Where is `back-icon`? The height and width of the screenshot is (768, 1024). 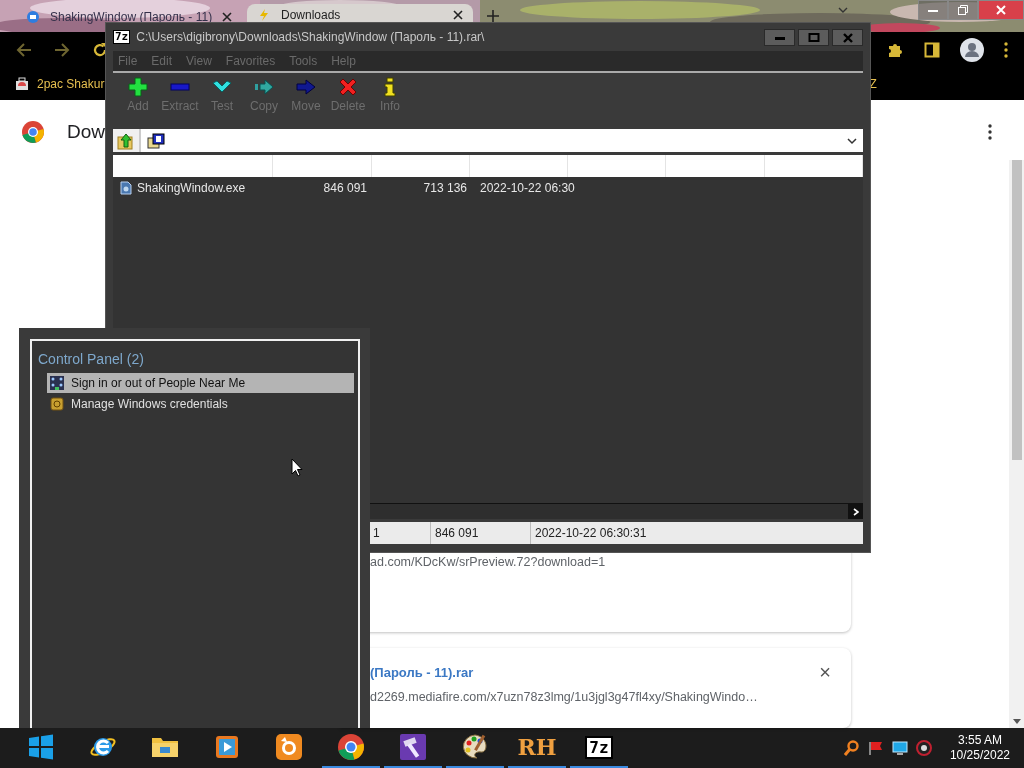
back-icon is located at coordinates (24, 50).